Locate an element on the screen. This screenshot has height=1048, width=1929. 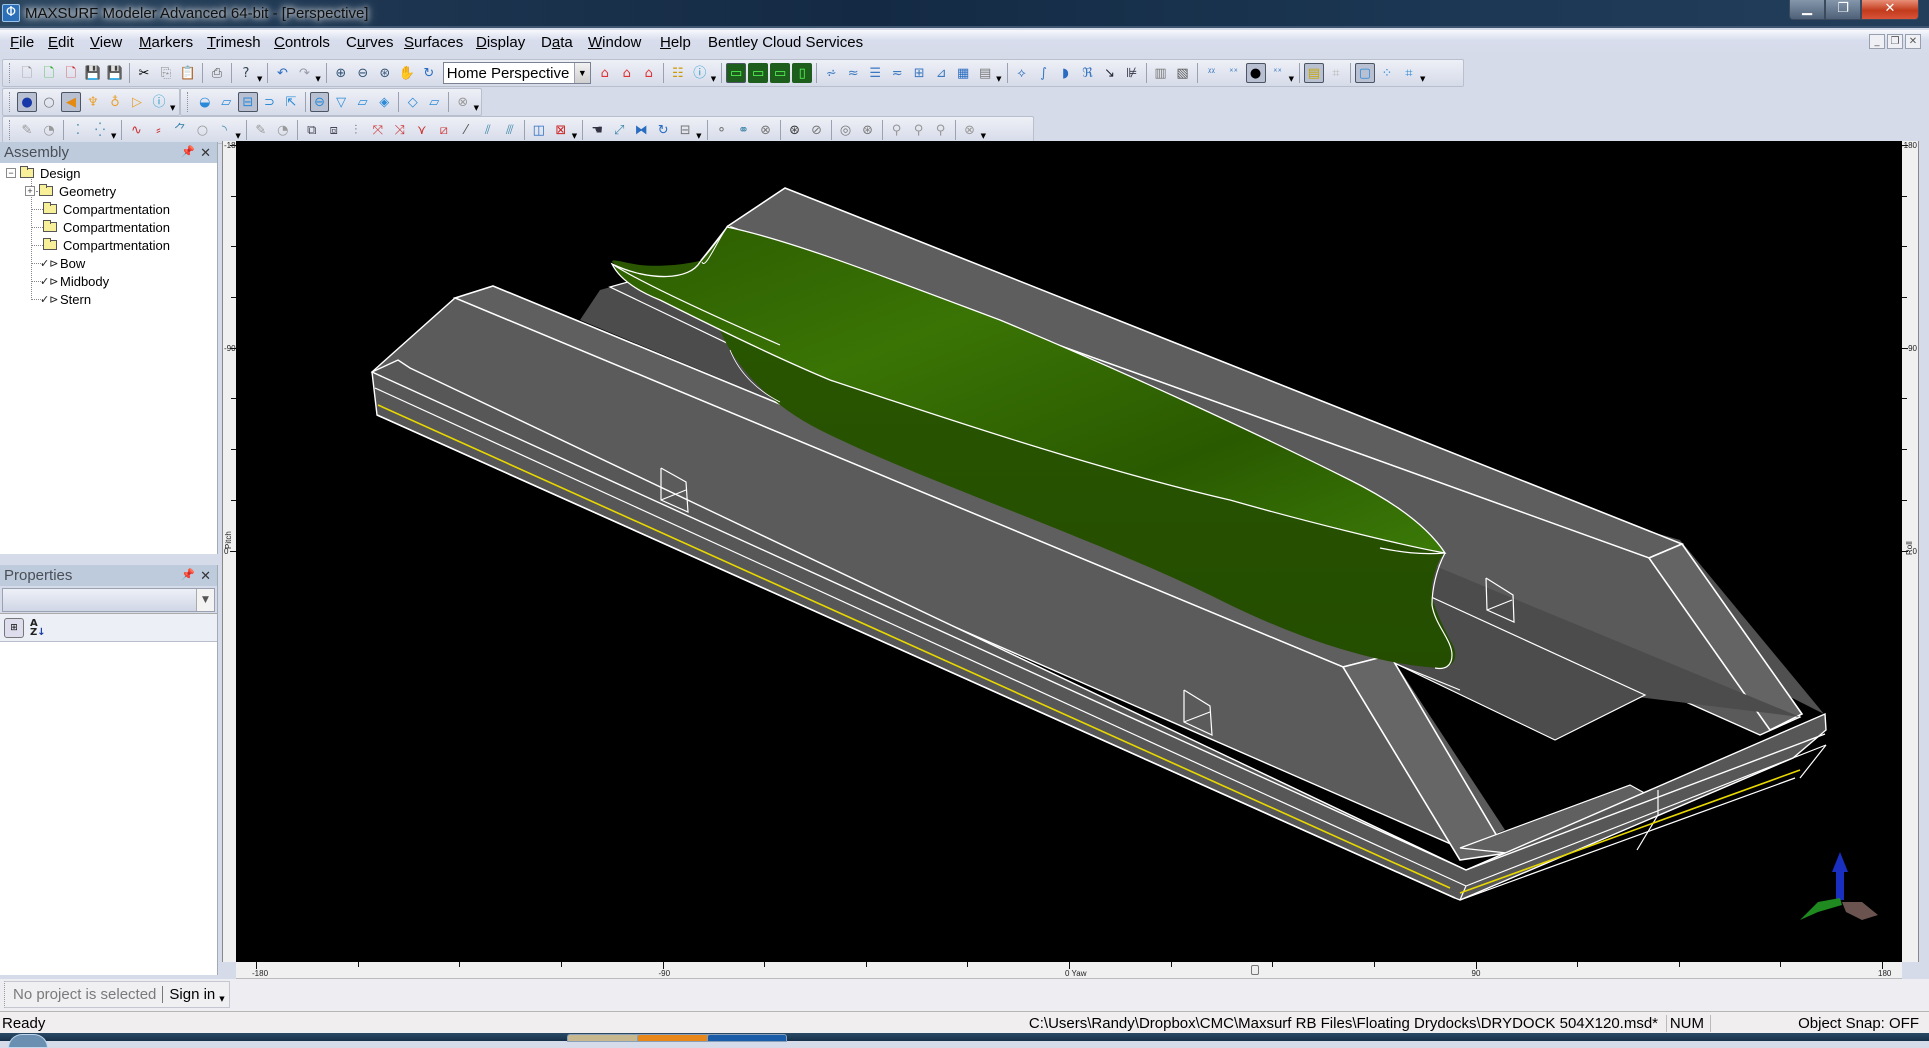
frame-corners-icon: ⌗ is located at coordinates (1409, 73).